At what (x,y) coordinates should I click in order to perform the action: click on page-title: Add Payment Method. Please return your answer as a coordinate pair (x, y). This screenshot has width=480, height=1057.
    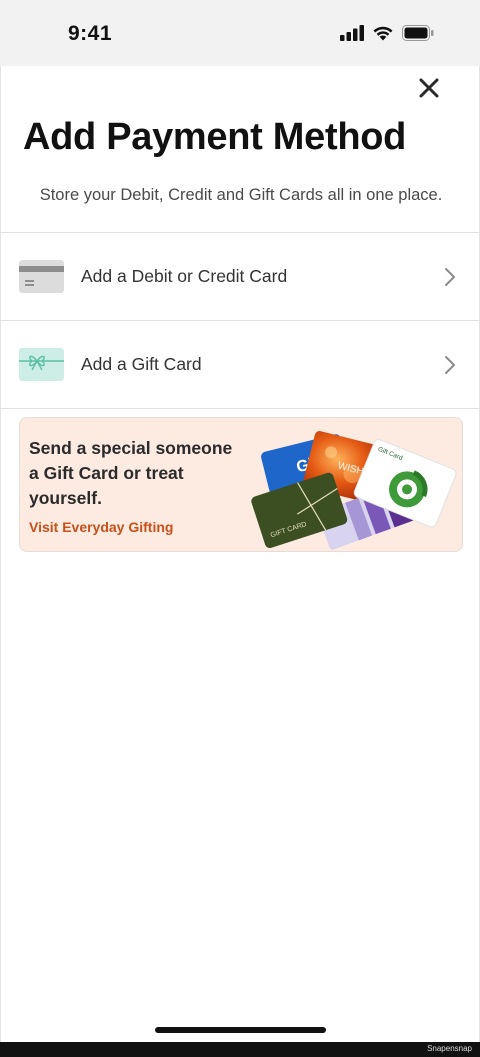
    Looking at the image, I should click on (215, 137).